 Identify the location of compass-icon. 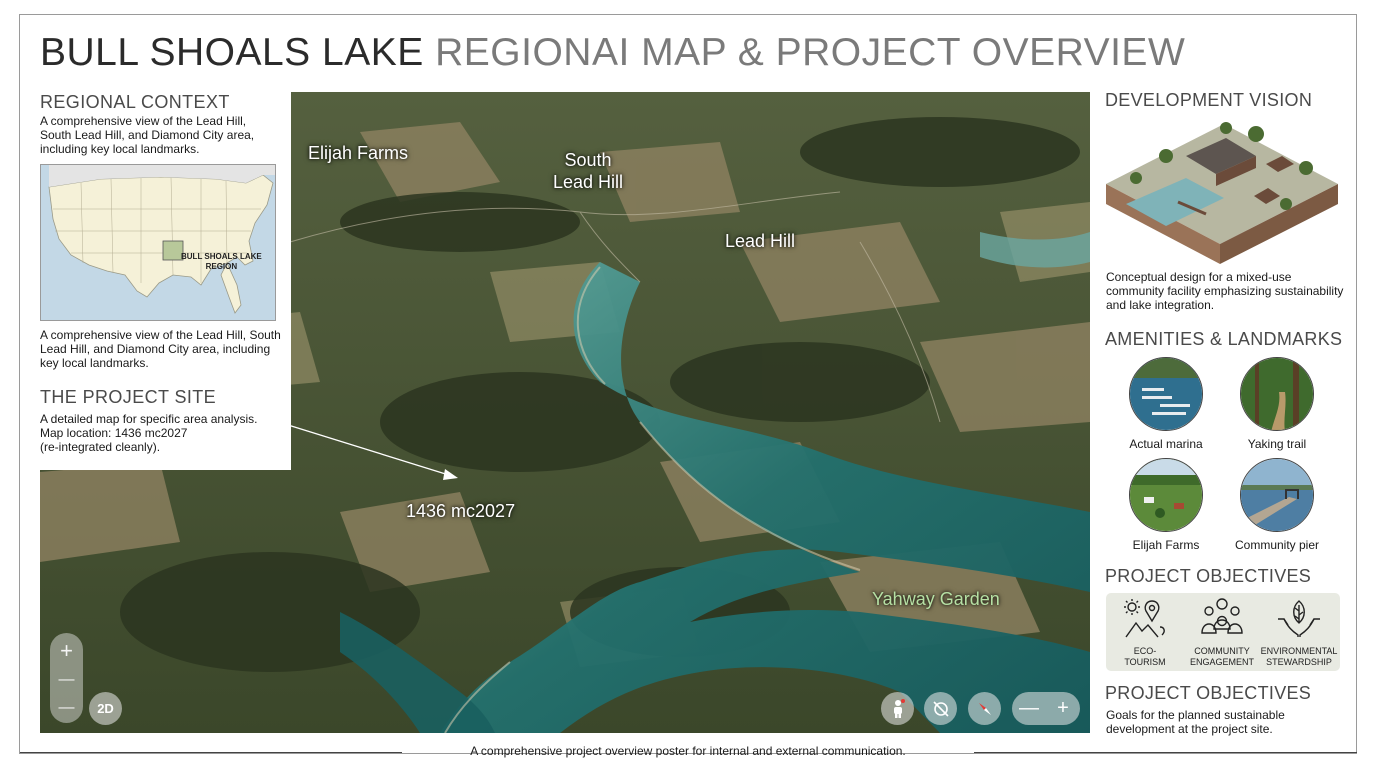
(984, 708).